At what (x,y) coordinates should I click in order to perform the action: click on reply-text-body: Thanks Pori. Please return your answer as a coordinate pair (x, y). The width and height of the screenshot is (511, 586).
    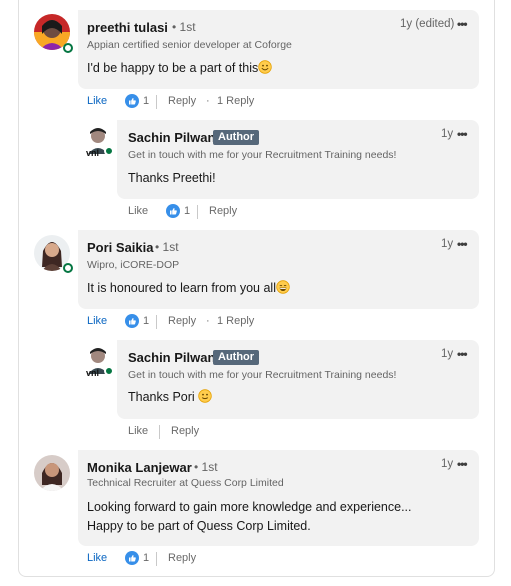
    Looking at the image, I should click on (161, 397).